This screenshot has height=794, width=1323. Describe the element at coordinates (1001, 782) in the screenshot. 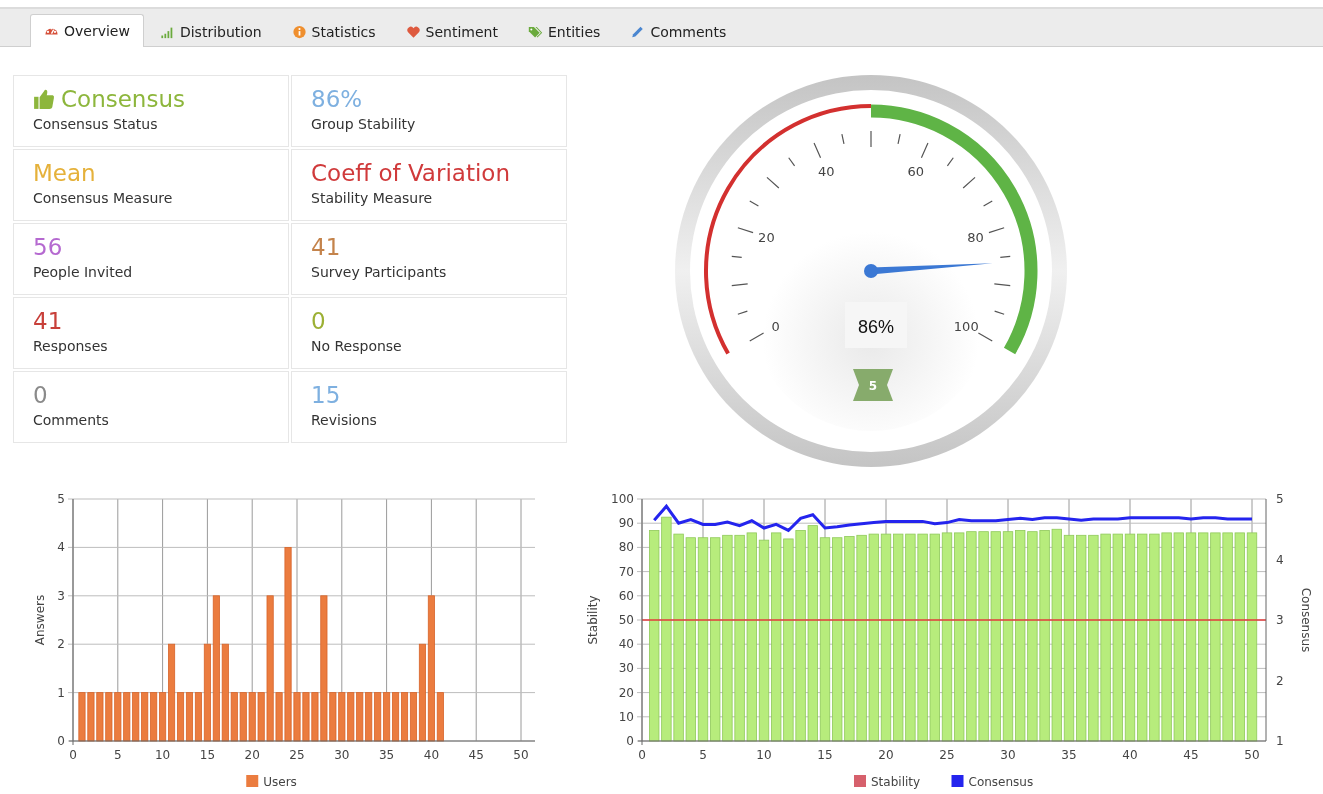

I see `legend-label: Consensus` at that location.